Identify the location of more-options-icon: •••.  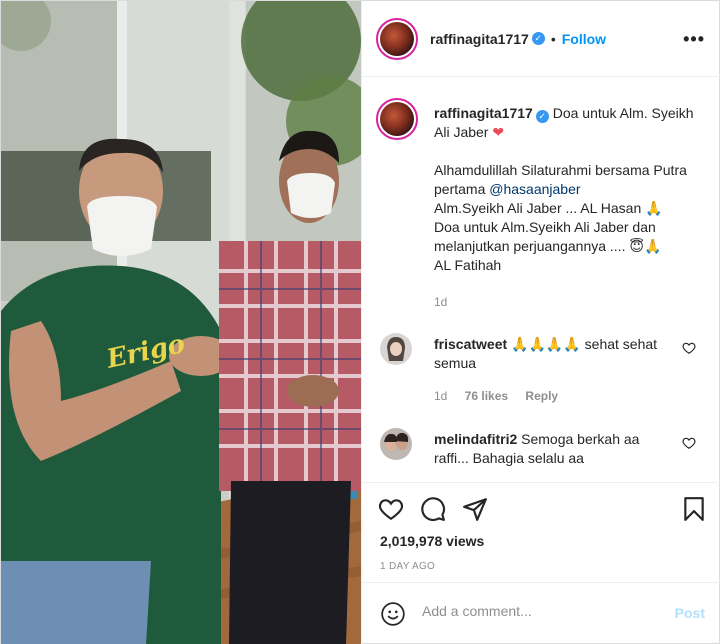
(694, 39).